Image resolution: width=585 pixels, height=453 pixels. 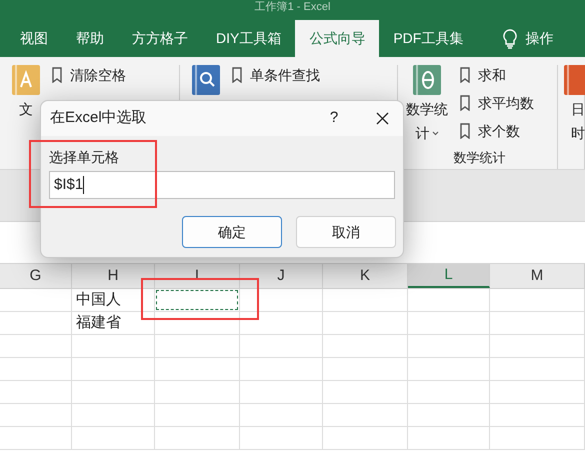 What do you see at coordinates (160, 38) in the screenshot?
I see `ribbon-tab: 方方格子` at bounding box center [160, 38].